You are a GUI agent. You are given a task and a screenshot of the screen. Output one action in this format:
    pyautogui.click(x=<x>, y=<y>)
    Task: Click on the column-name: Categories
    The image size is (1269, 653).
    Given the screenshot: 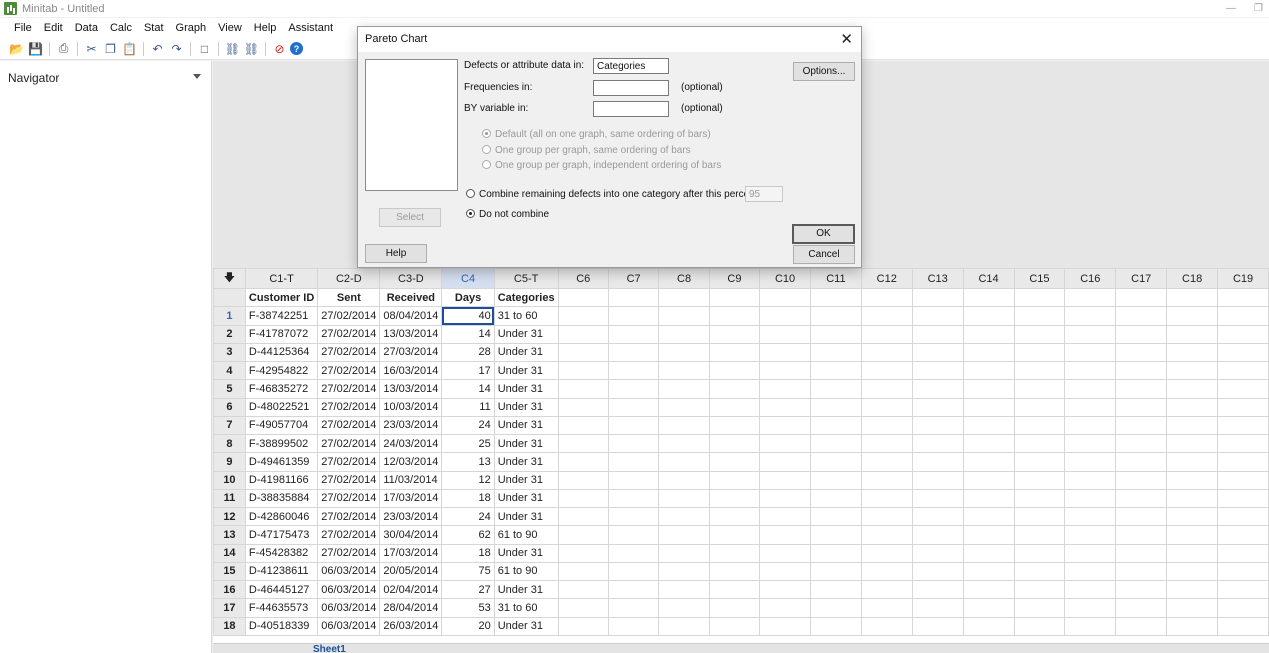 What is the action you would take?
    pyautogui.click(x=526, y=297)
    